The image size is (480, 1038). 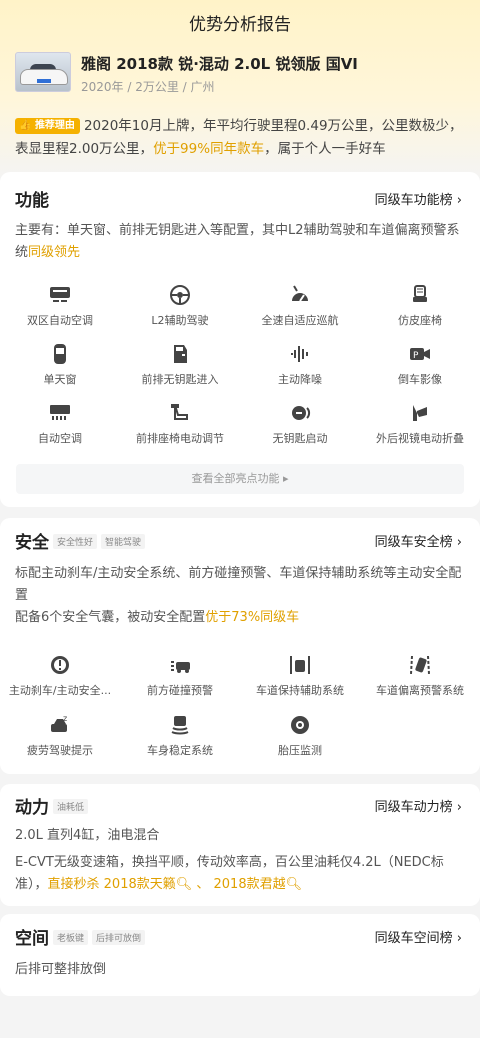 I want to click on safety-desc-1: 标配主动刹车/主动安全系统、前方碰撞预警、车道保持辅助系统等主动安全配置, so click(x=238, y=584).